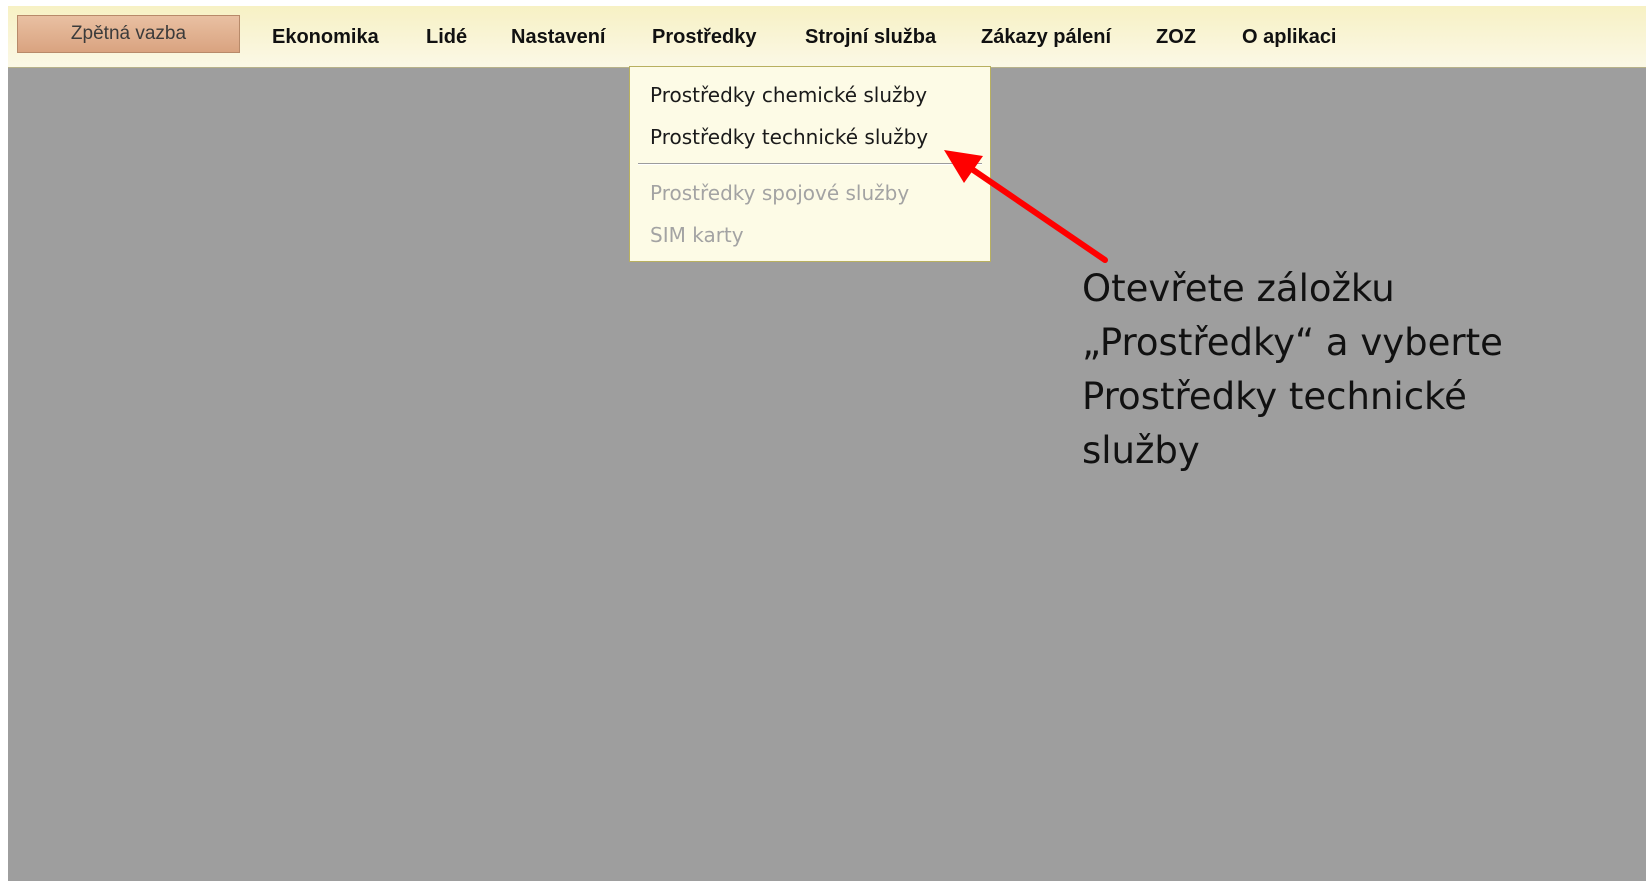  What do you see at coordinates (780, 193) in the screenshot?
I see `dropdown-item-spojove-sluzby: Prostředky spojové služby` at bounding box center [780, 193].